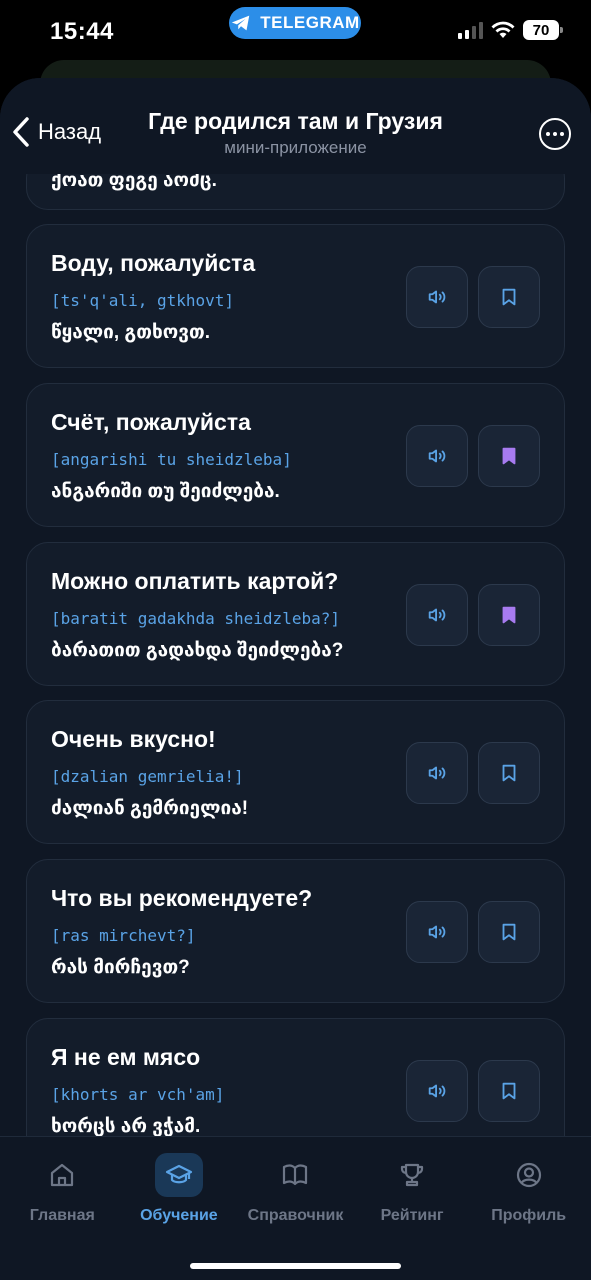 The image size is (591, 1280). I want to click on tab-label: Главная, so click(62, 1215).